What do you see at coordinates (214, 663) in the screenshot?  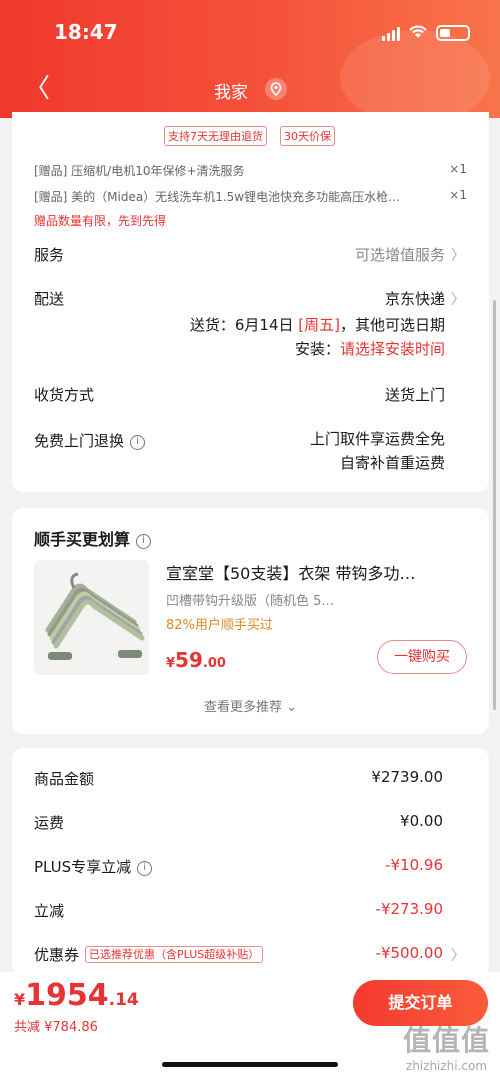 I see `price-dec: .00` at bounding box center [214, 663].